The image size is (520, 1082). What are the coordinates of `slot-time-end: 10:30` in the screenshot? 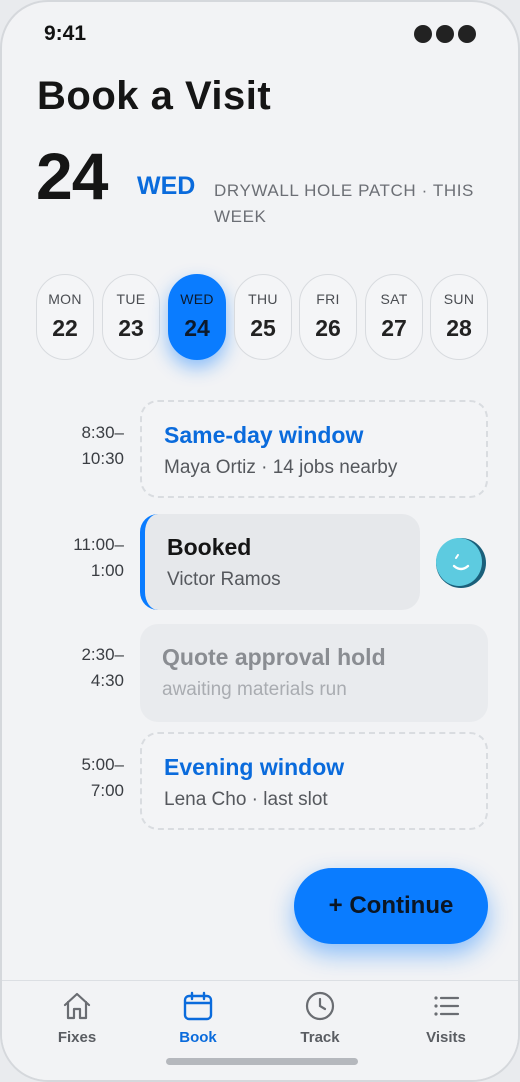 It's located at (102, 458).